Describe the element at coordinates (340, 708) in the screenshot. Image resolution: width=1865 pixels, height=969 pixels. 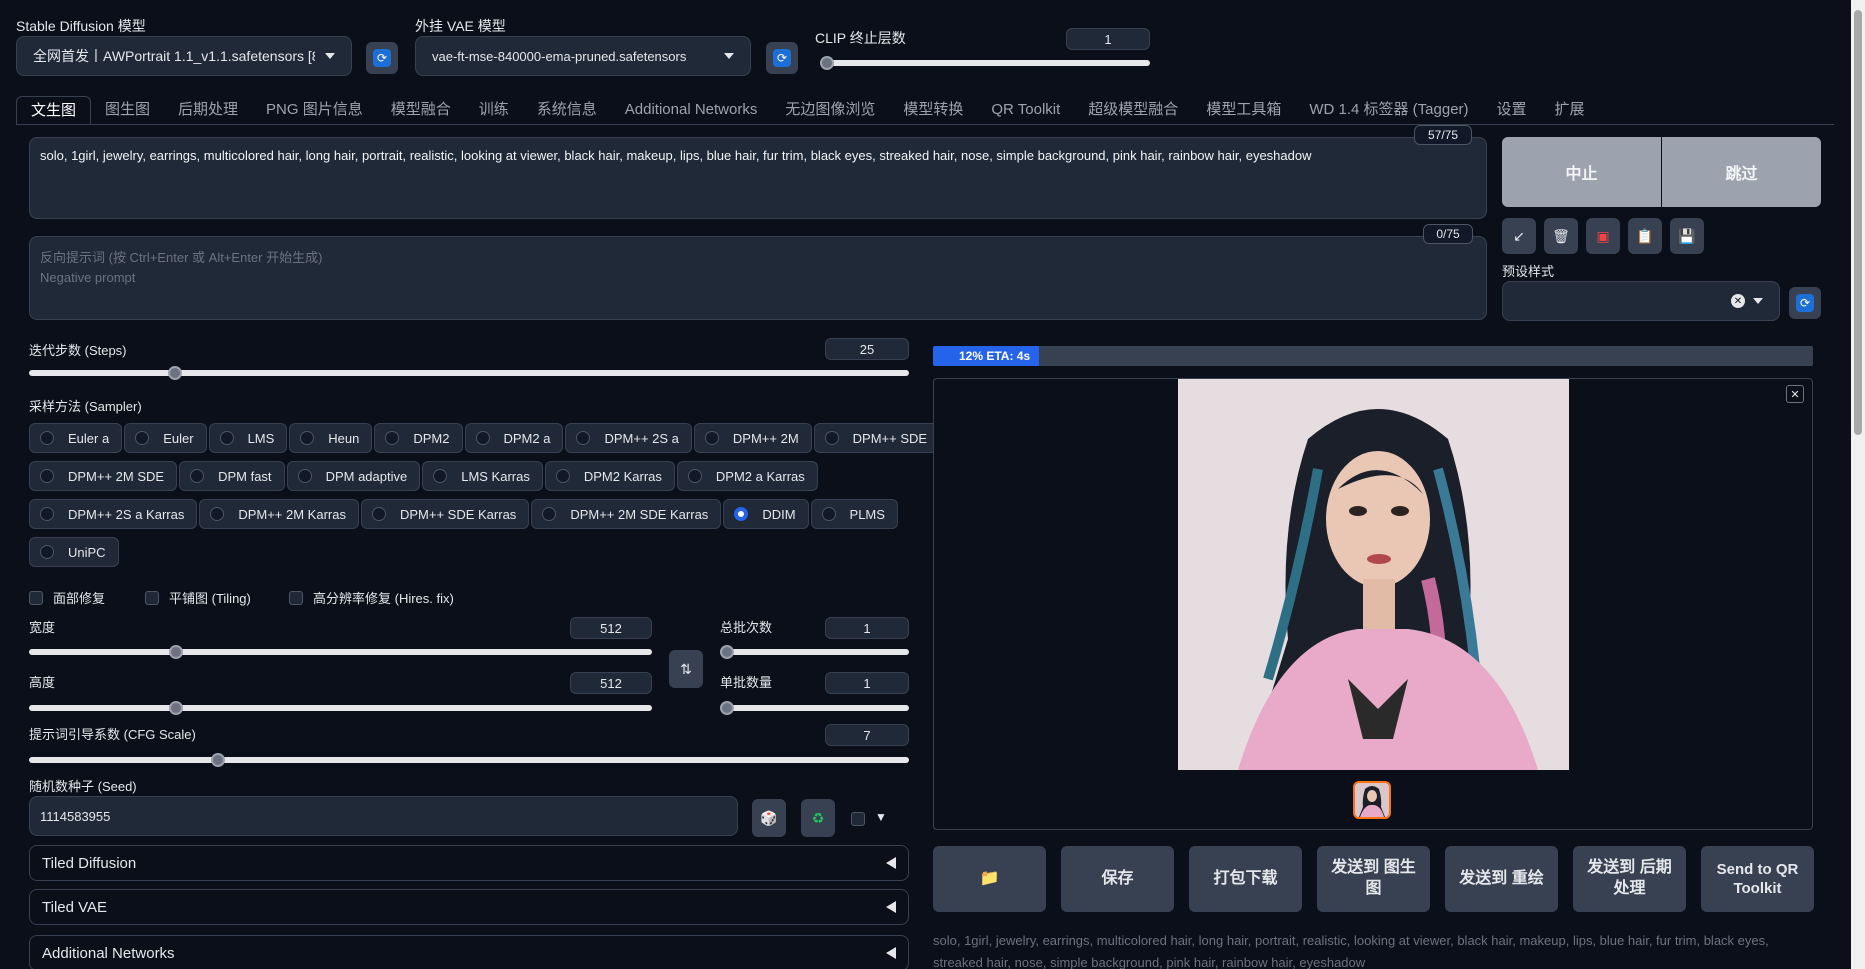
I see `height-slider` at that location.